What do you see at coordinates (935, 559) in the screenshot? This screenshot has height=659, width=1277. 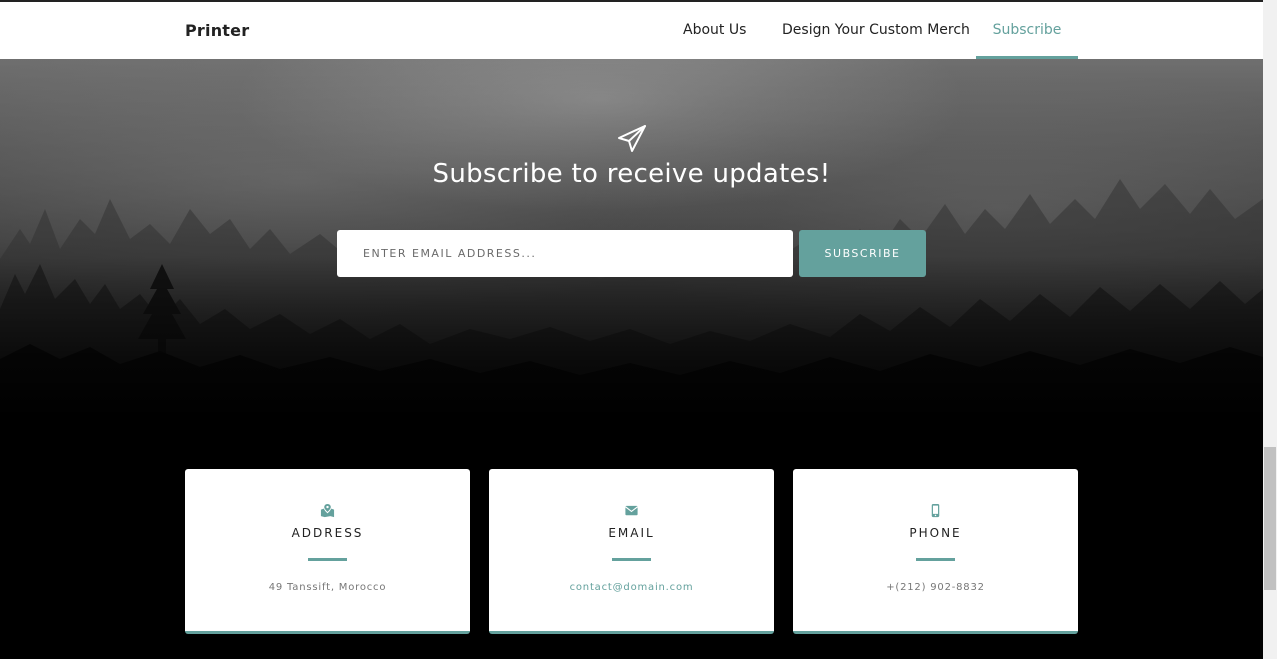 I see `phone-divider` at bounding box center [935, 559].